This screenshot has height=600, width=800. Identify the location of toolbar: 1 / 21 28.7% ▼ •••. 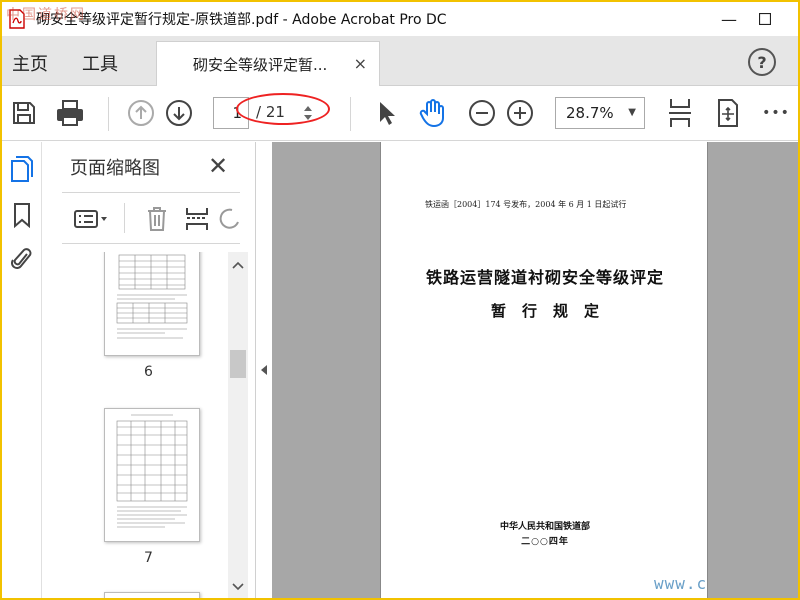
(400, 114).